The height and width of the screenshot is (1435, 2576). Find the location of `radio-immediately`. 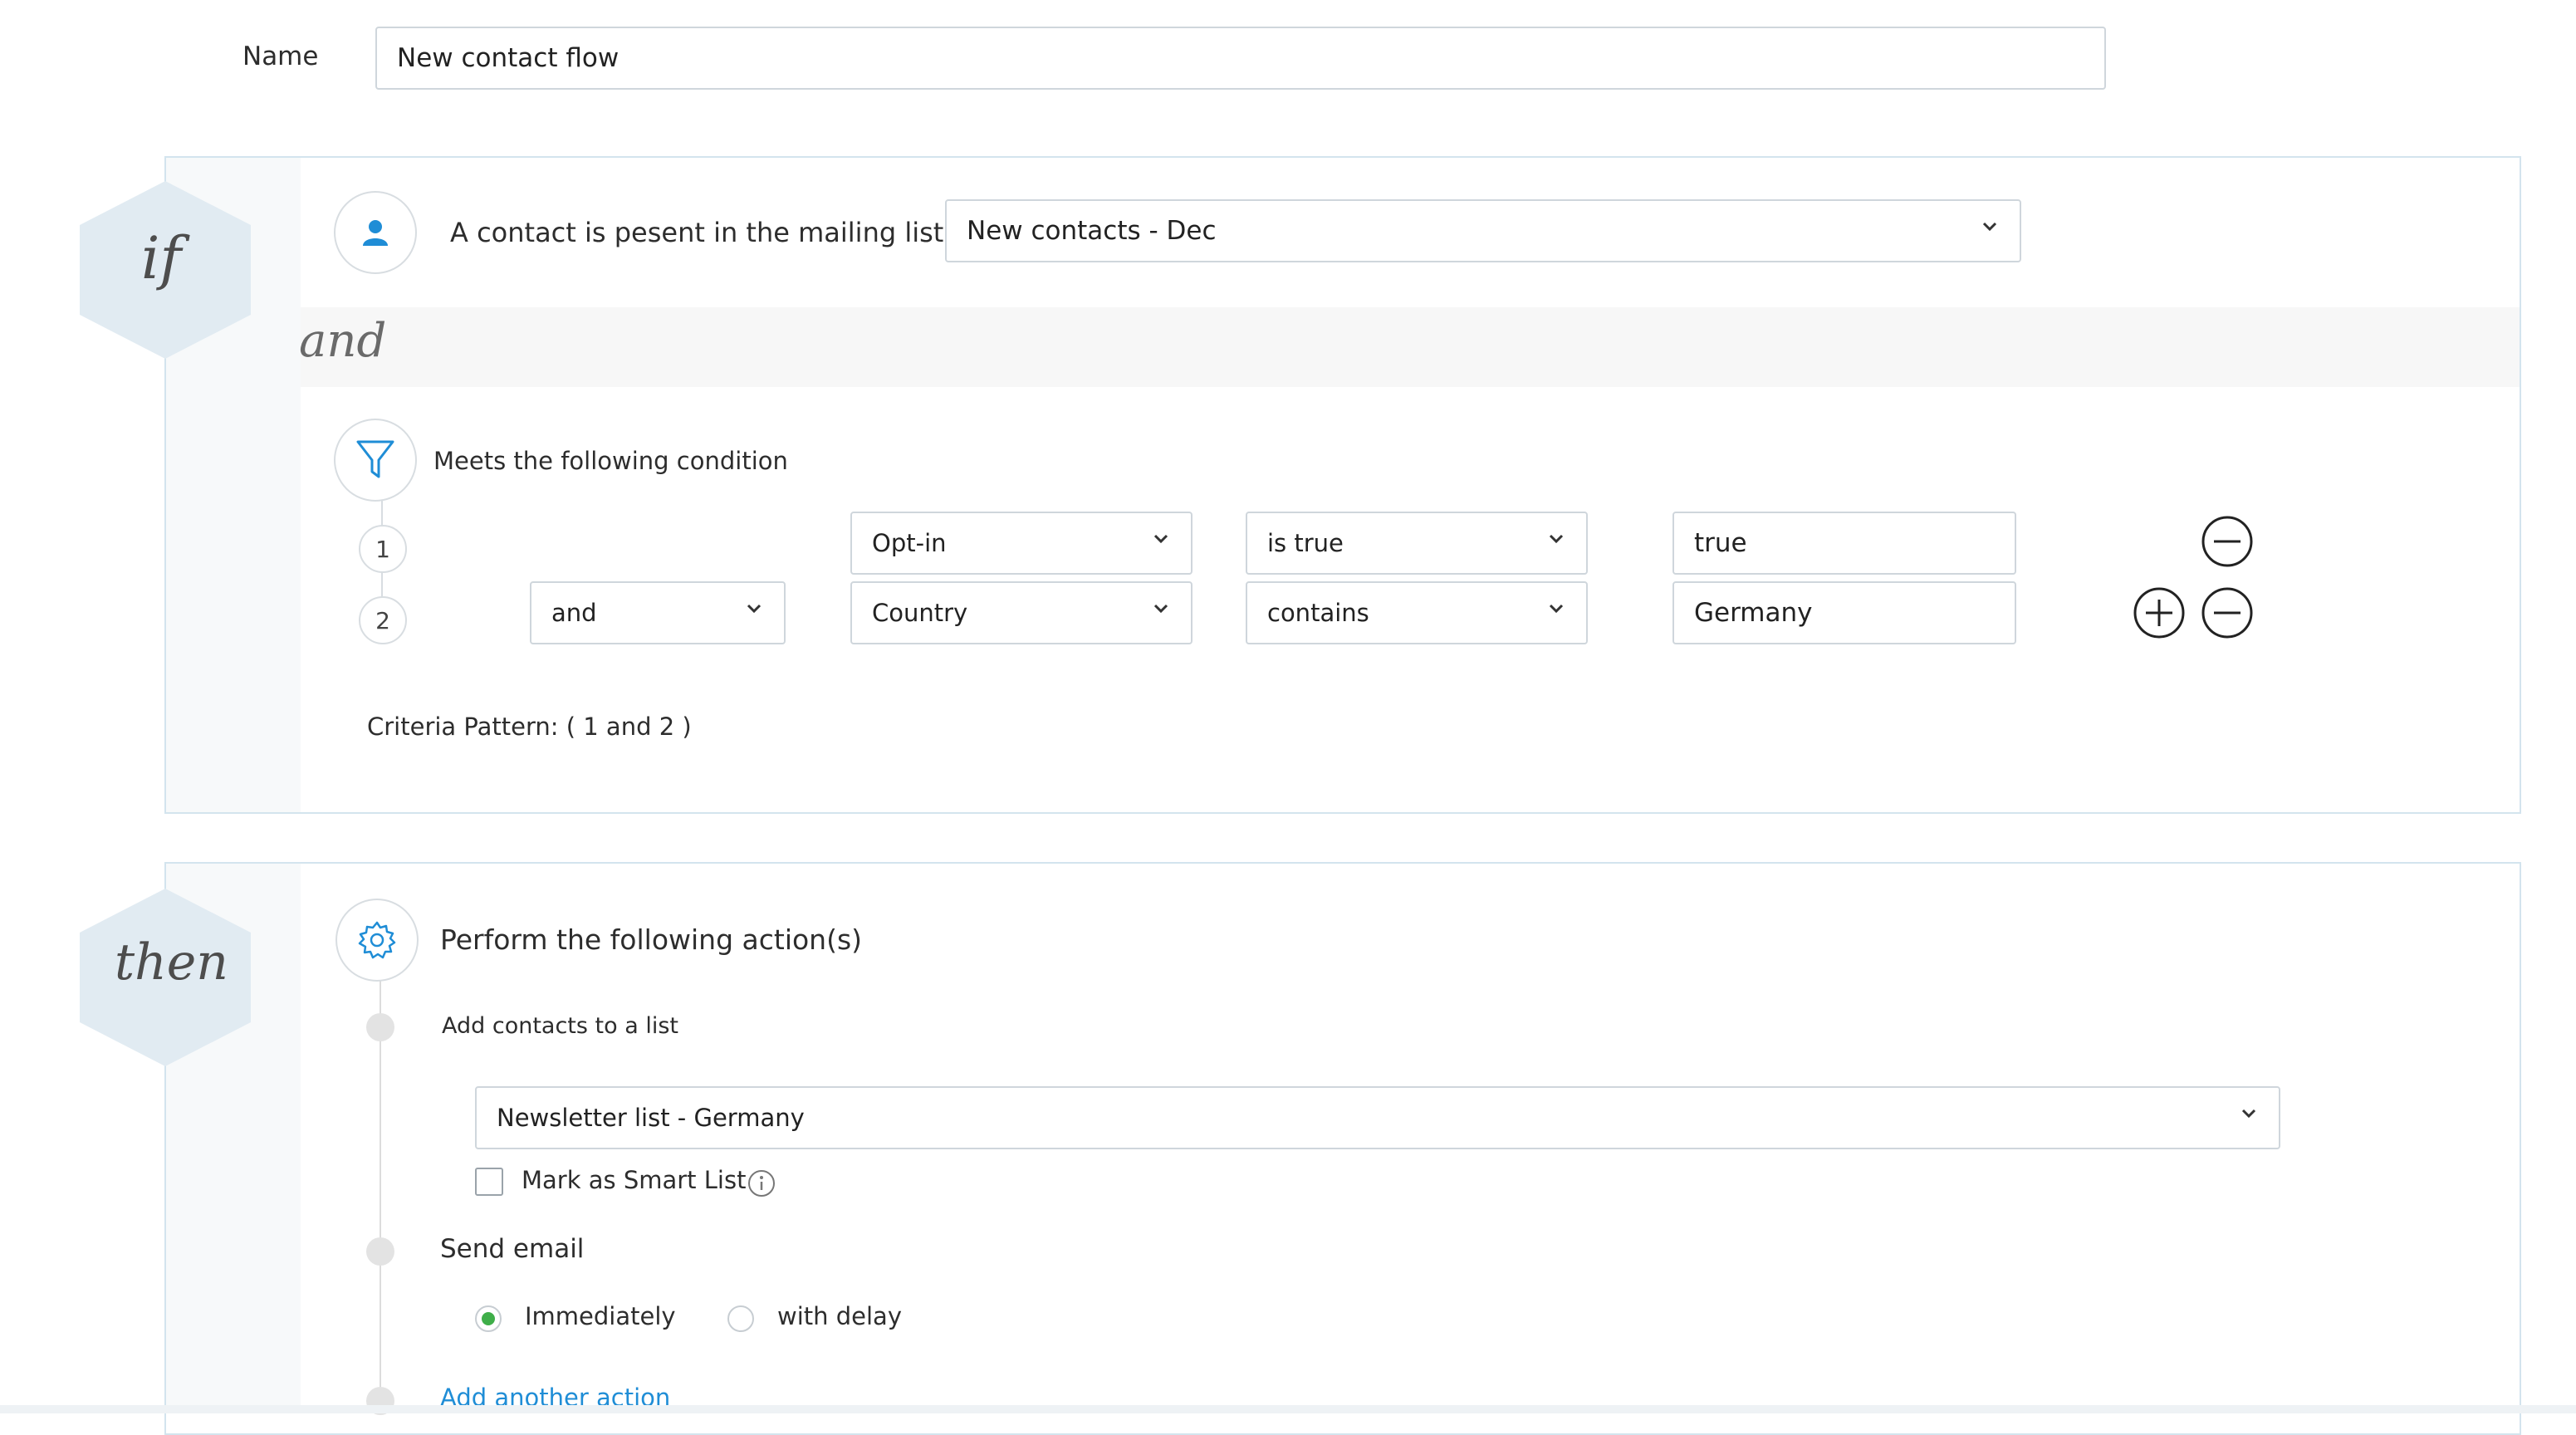

radio-immediately is located at coordinates (488, 1318).